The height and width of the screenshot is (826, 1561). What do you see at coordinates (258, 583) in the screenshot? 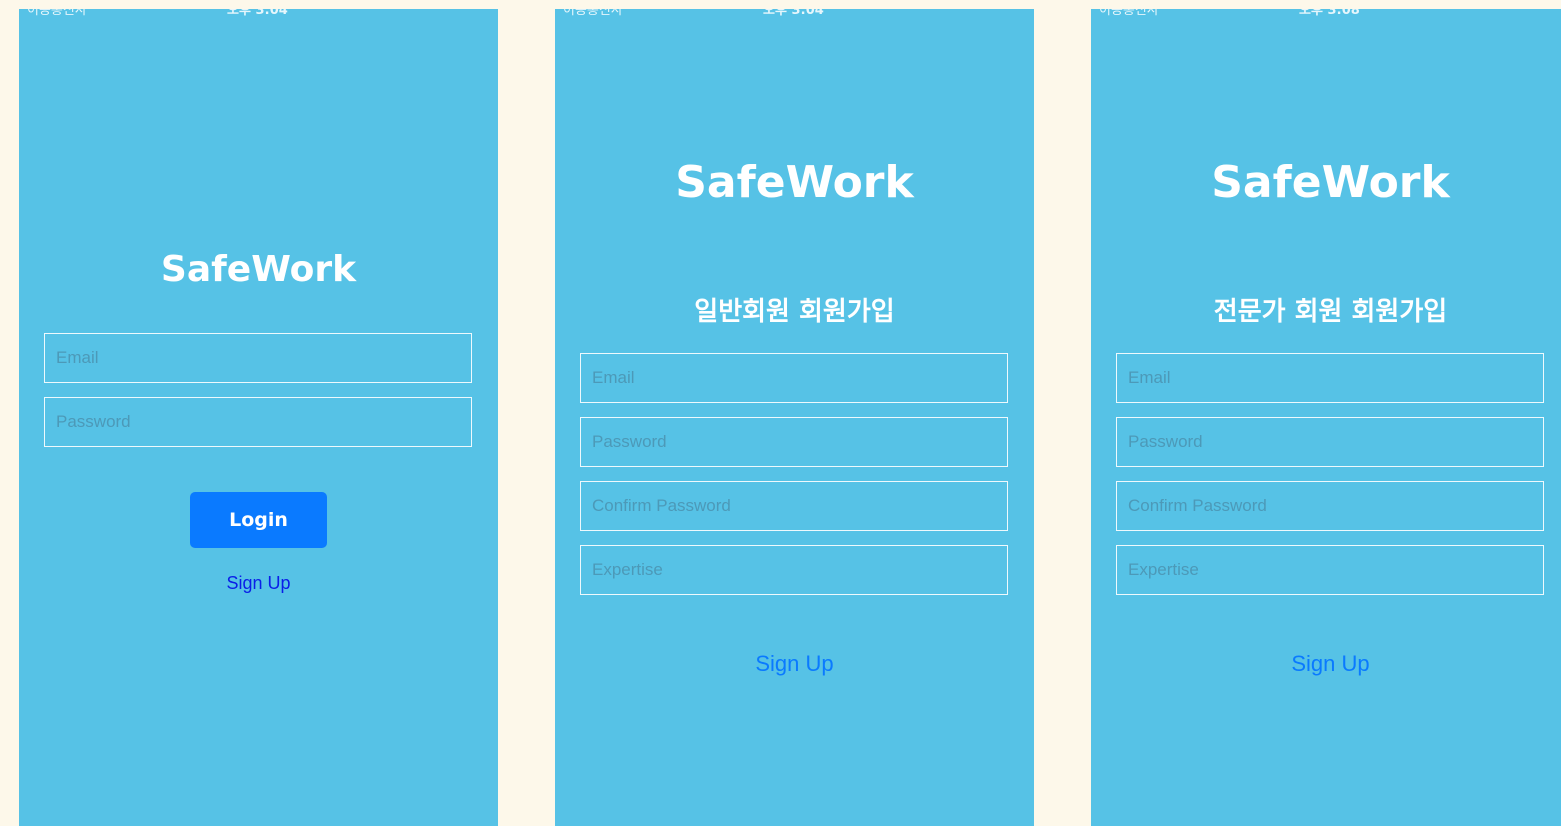
I see `sign-up-link: Sign Up` at bounding box center [258, 583].